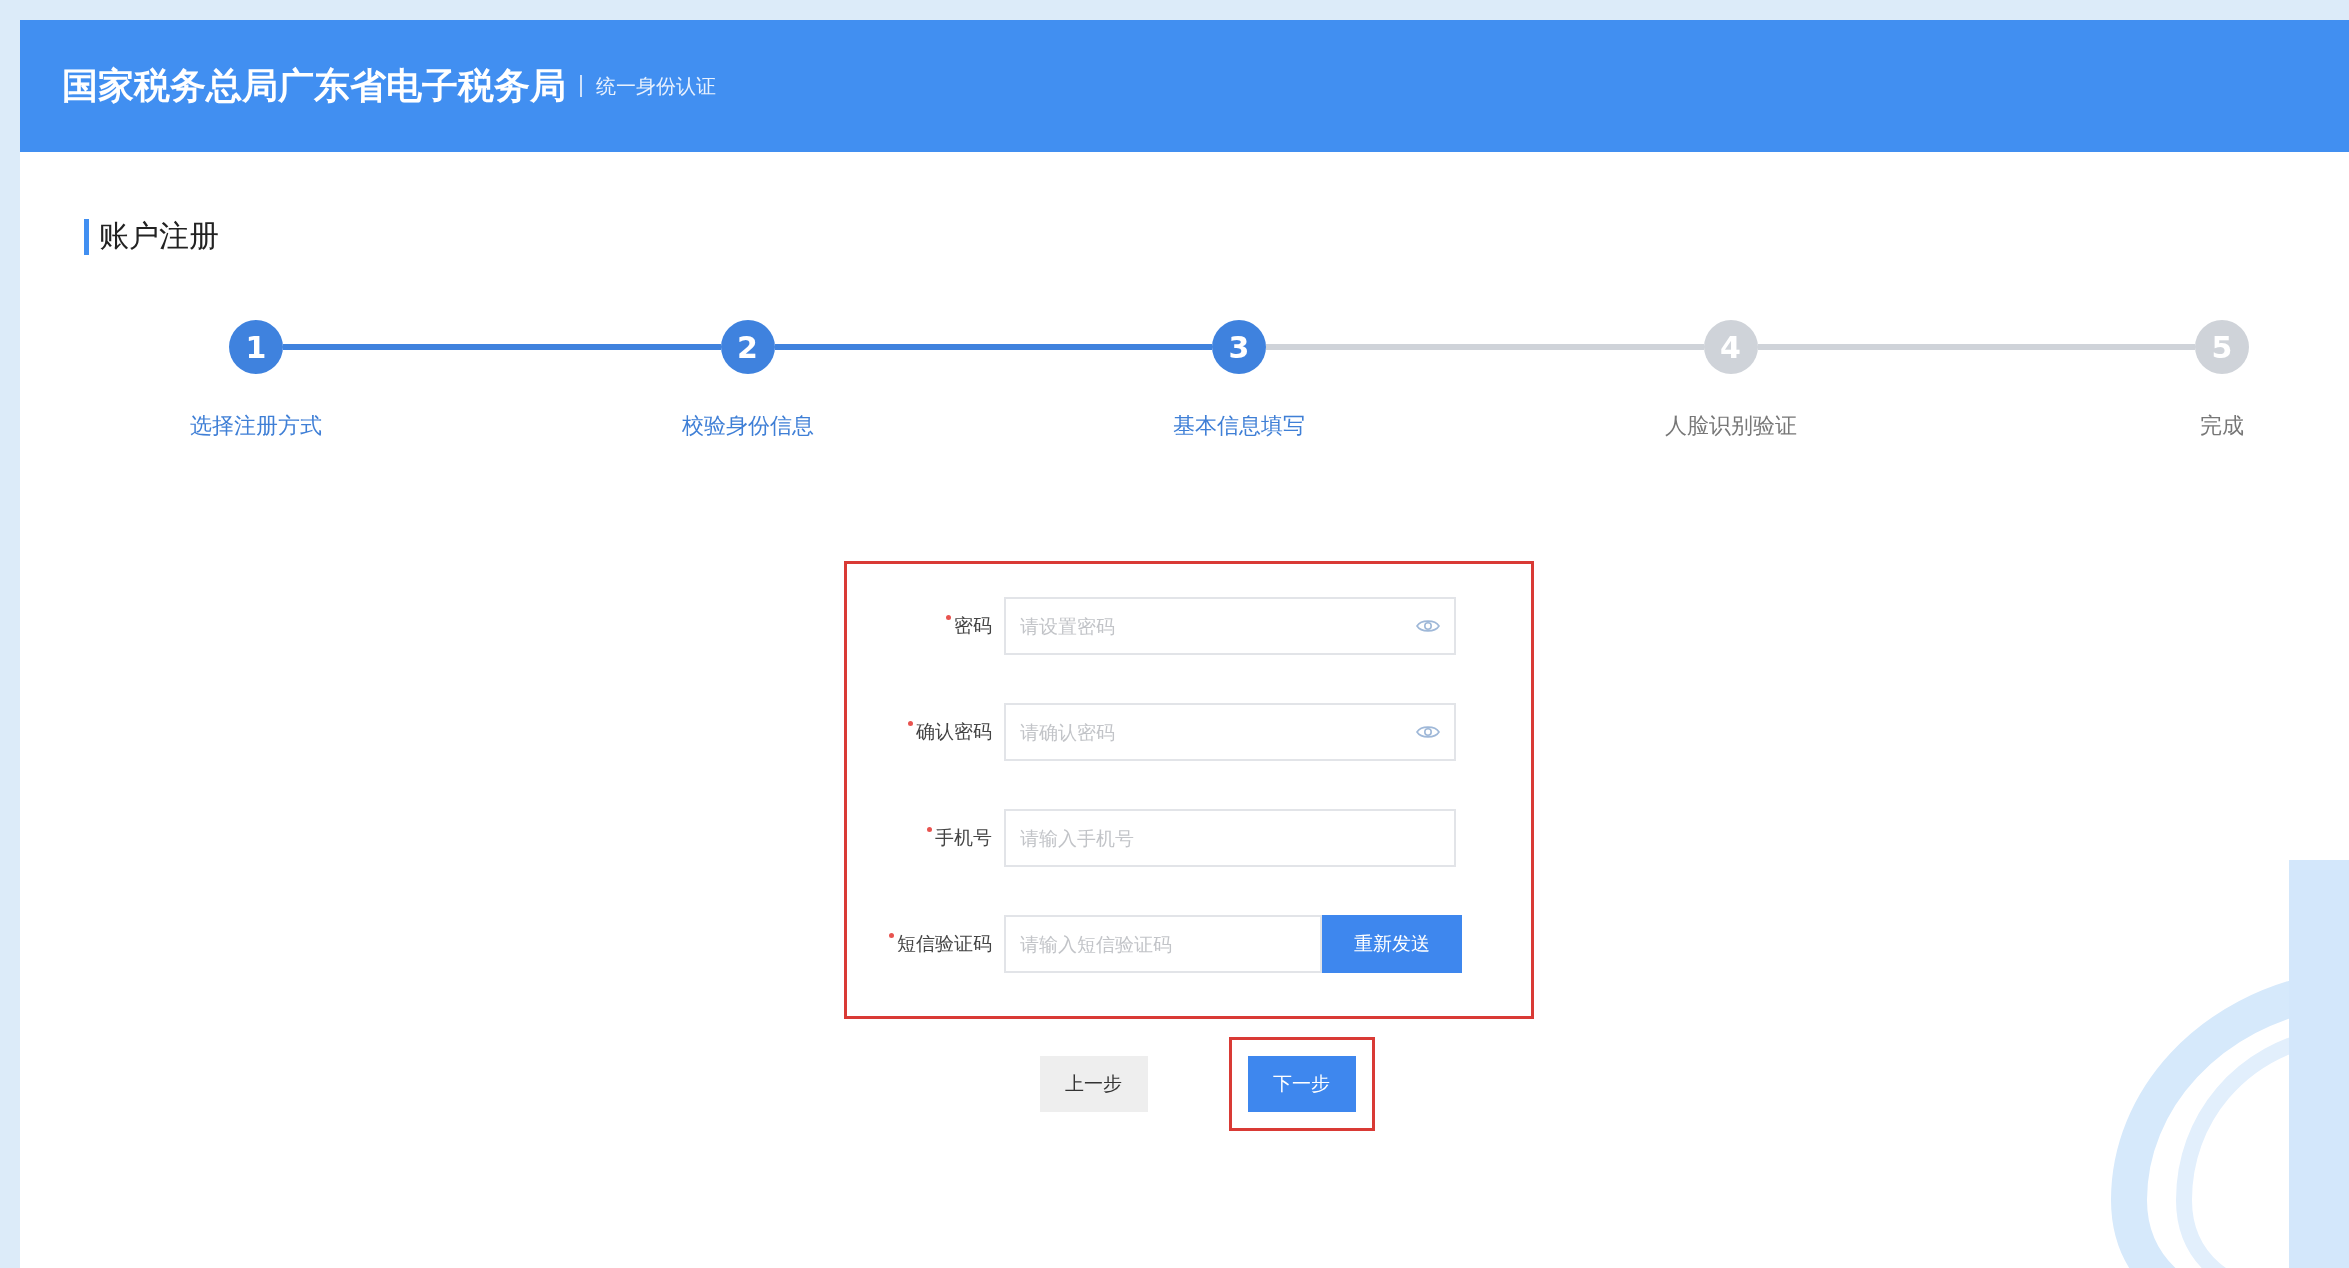 This screenshot has width=2349, height=1268. I want to click on field-label: 确认密码, so click(953, 731).